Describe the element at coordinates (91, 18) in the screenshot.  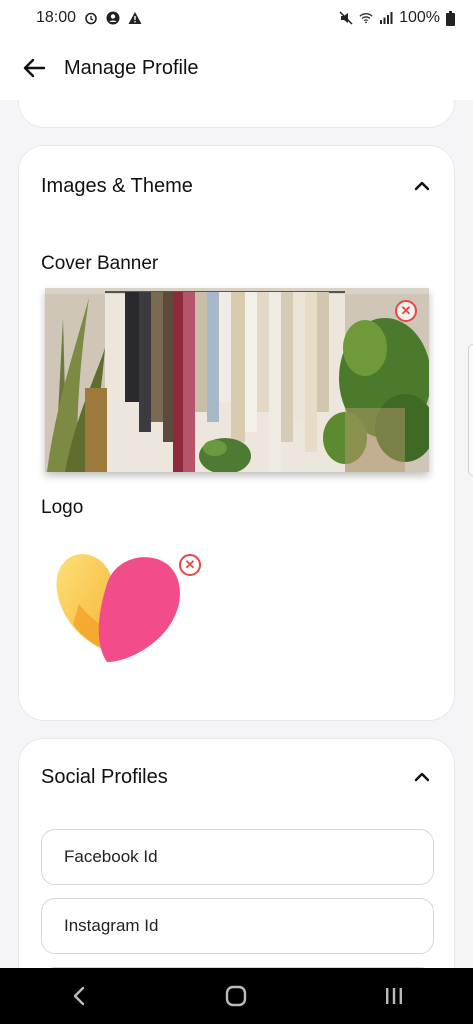
I see `alarm-icon` at that location.